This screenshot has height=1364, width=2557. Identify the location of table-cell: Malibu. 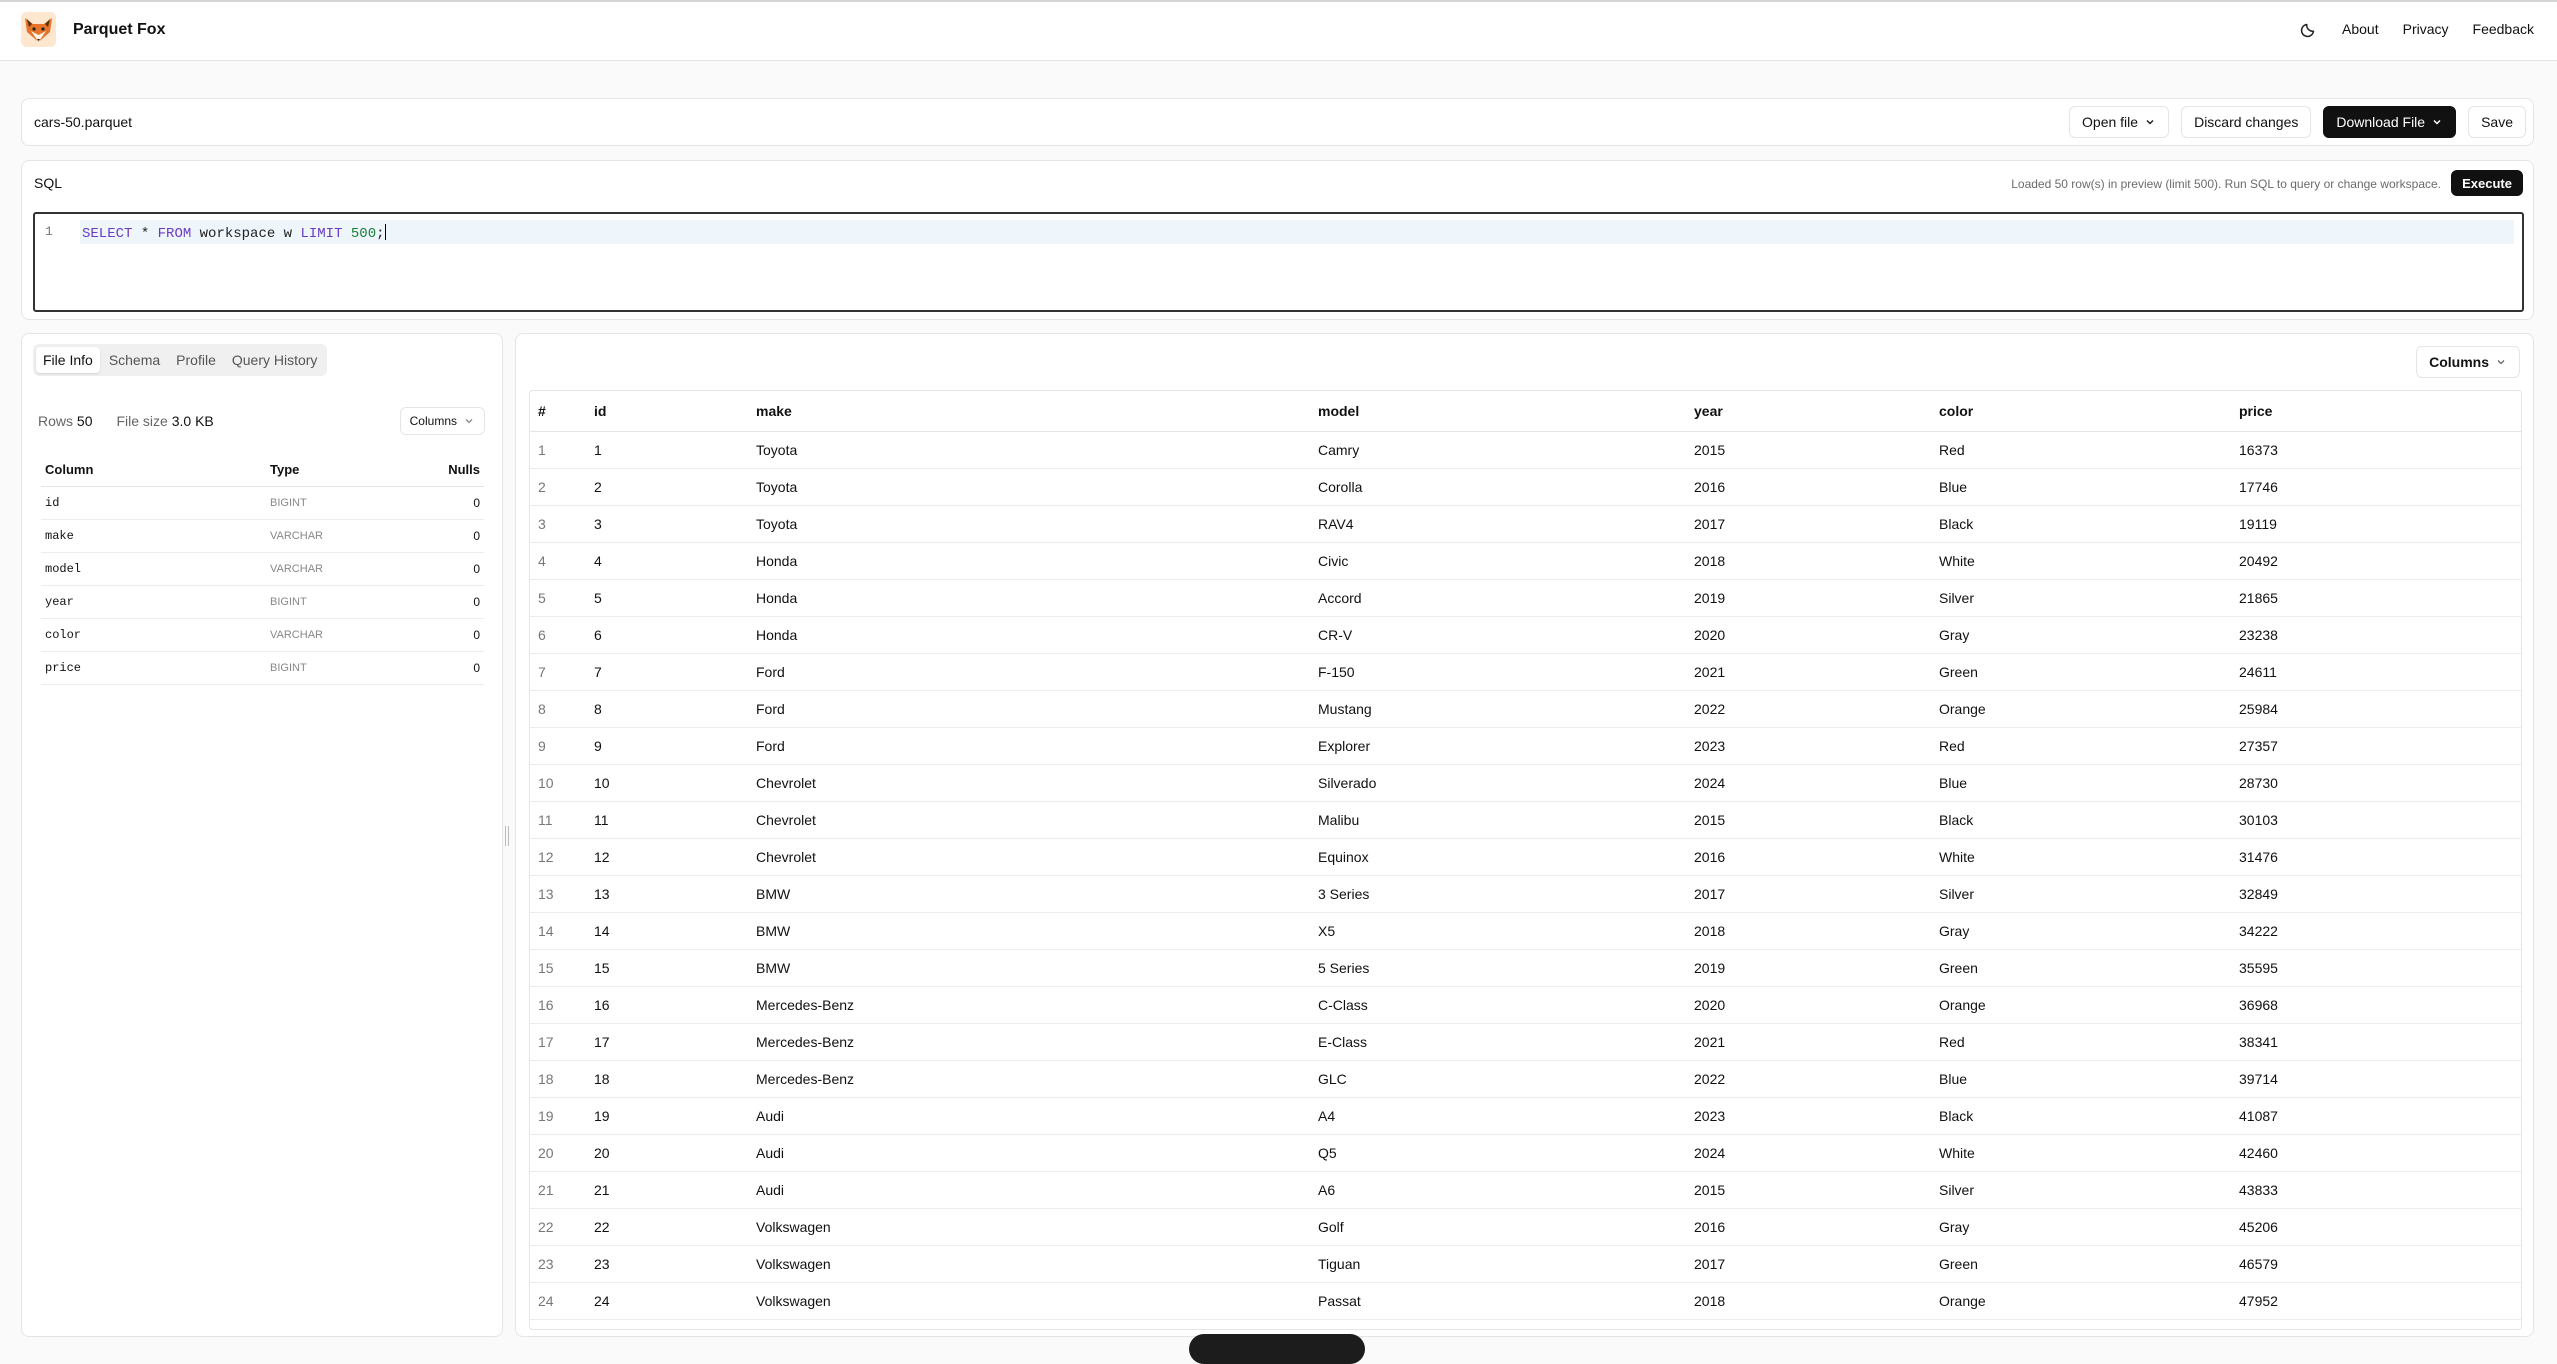
(1498, 820).